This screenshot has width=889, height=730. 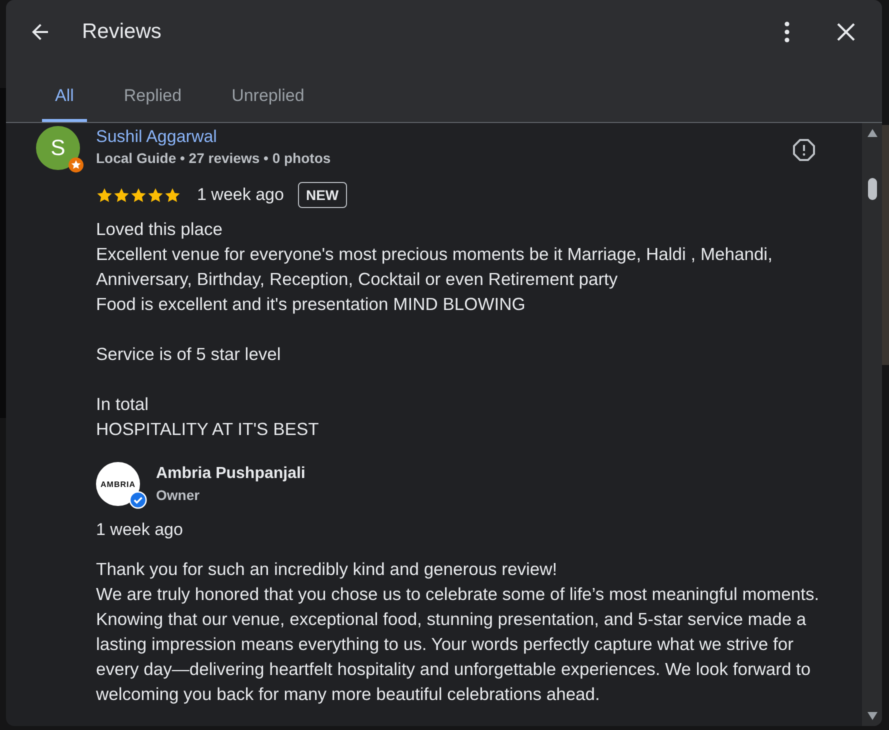 I want to click on review-text: Service is of 5 star level, so click(x=189, y=354).